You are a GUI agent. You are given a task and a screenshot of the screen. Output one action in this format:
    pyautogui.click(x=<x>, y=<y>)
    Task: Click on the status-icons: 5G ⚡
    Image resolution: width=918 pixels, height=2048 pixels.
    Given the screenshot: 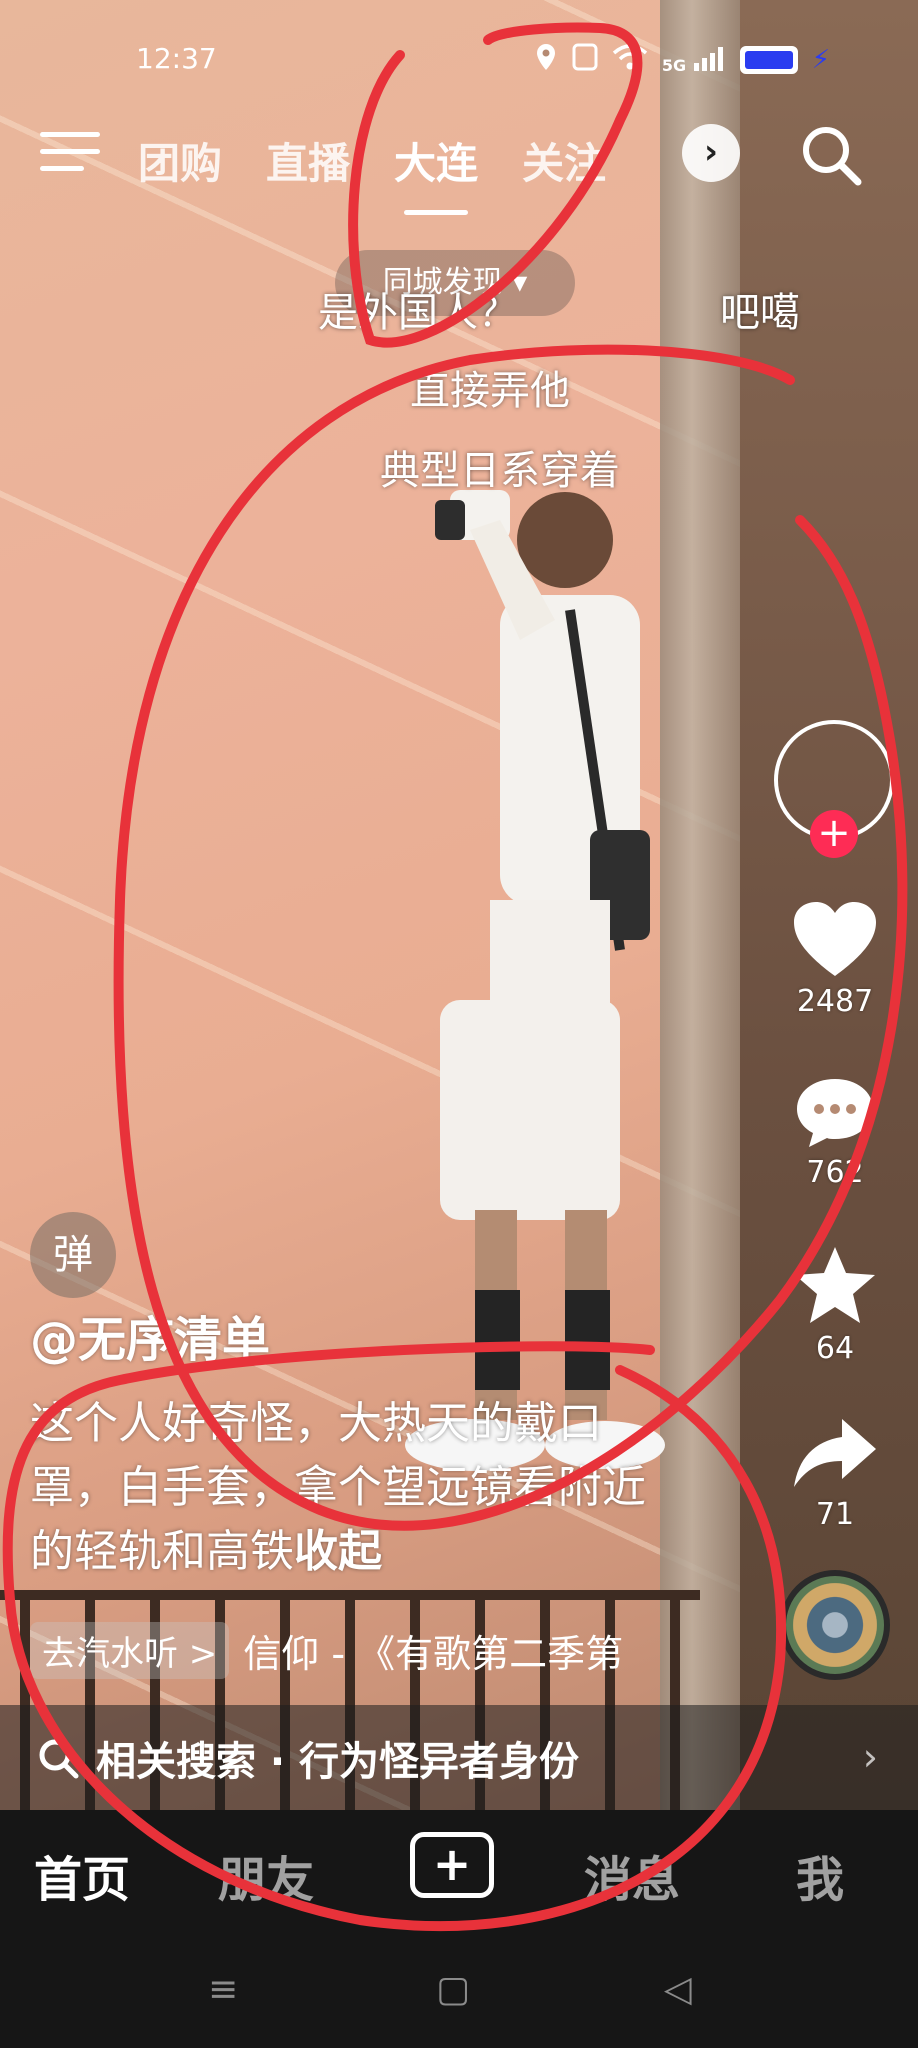 What is the action you would take?
    pyautogui.click(x=682, y=60)
    